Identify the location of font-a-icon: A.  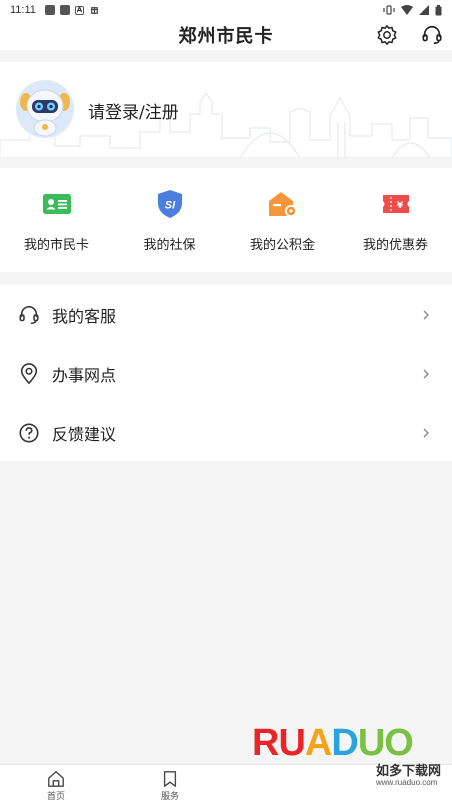
(79, 10).